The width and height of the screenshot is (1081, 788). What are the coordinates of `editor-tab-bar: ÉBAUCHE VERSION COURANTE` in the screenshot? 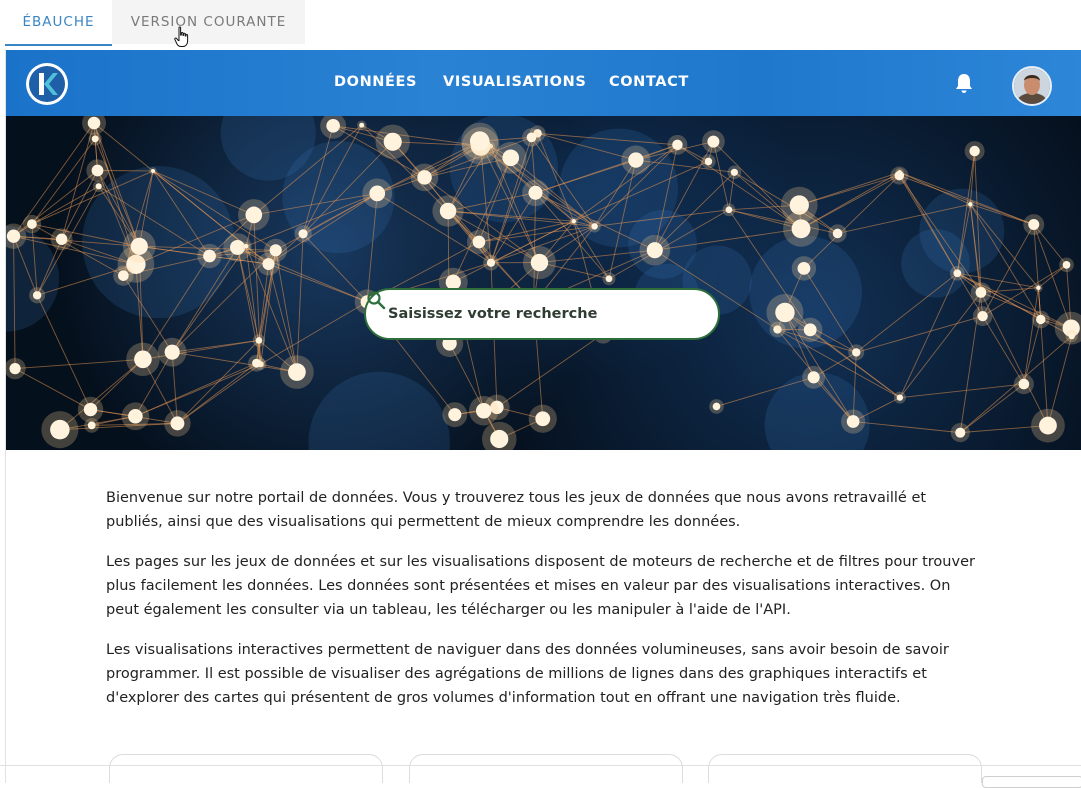 It's located at (540, 23).